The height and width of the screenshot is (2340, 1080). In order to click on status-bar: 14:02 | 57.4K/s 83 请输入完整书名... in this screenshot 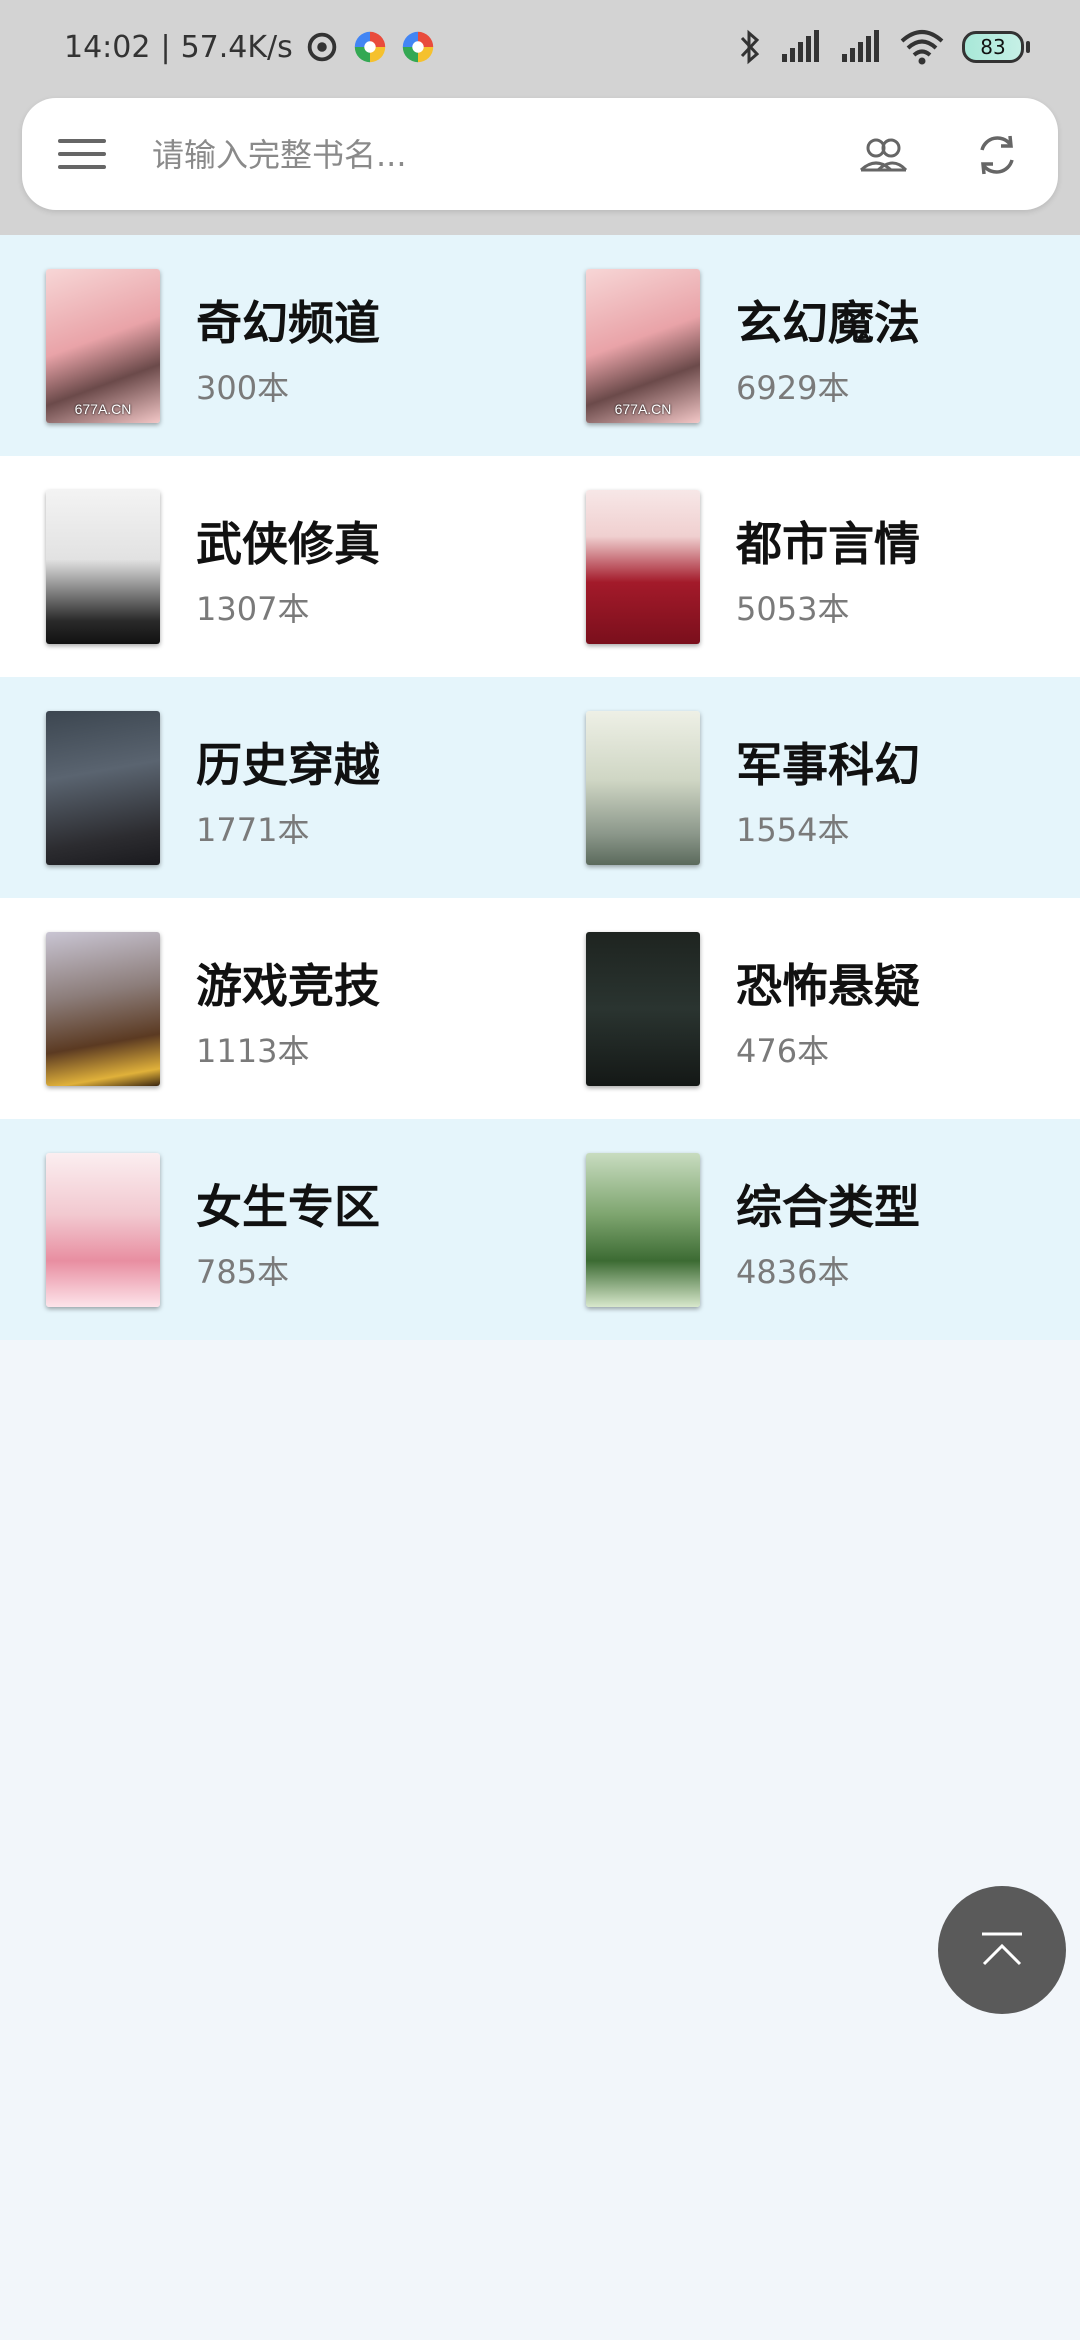, I will do `click(540, 117)`.